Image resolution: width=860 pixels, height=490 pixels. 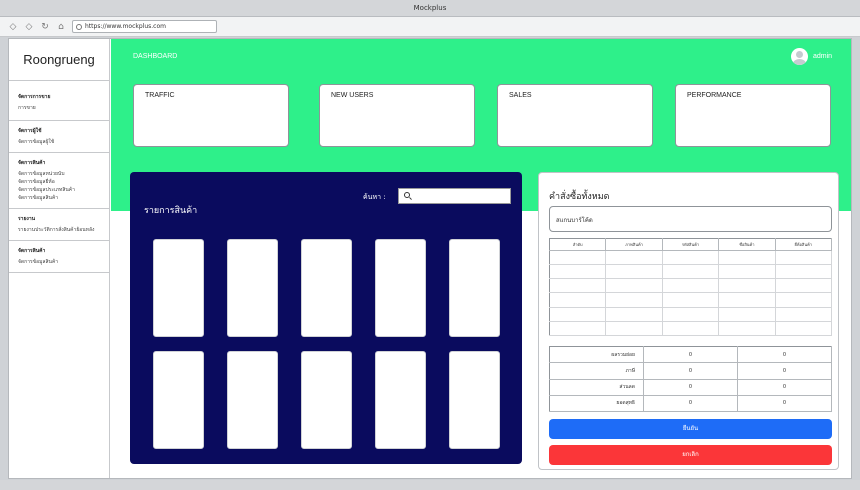 What do you see at coordinates (397, 115) in the screenshot?
I see `new-users-card: NEW USERS` at bounding box center [397, 115].